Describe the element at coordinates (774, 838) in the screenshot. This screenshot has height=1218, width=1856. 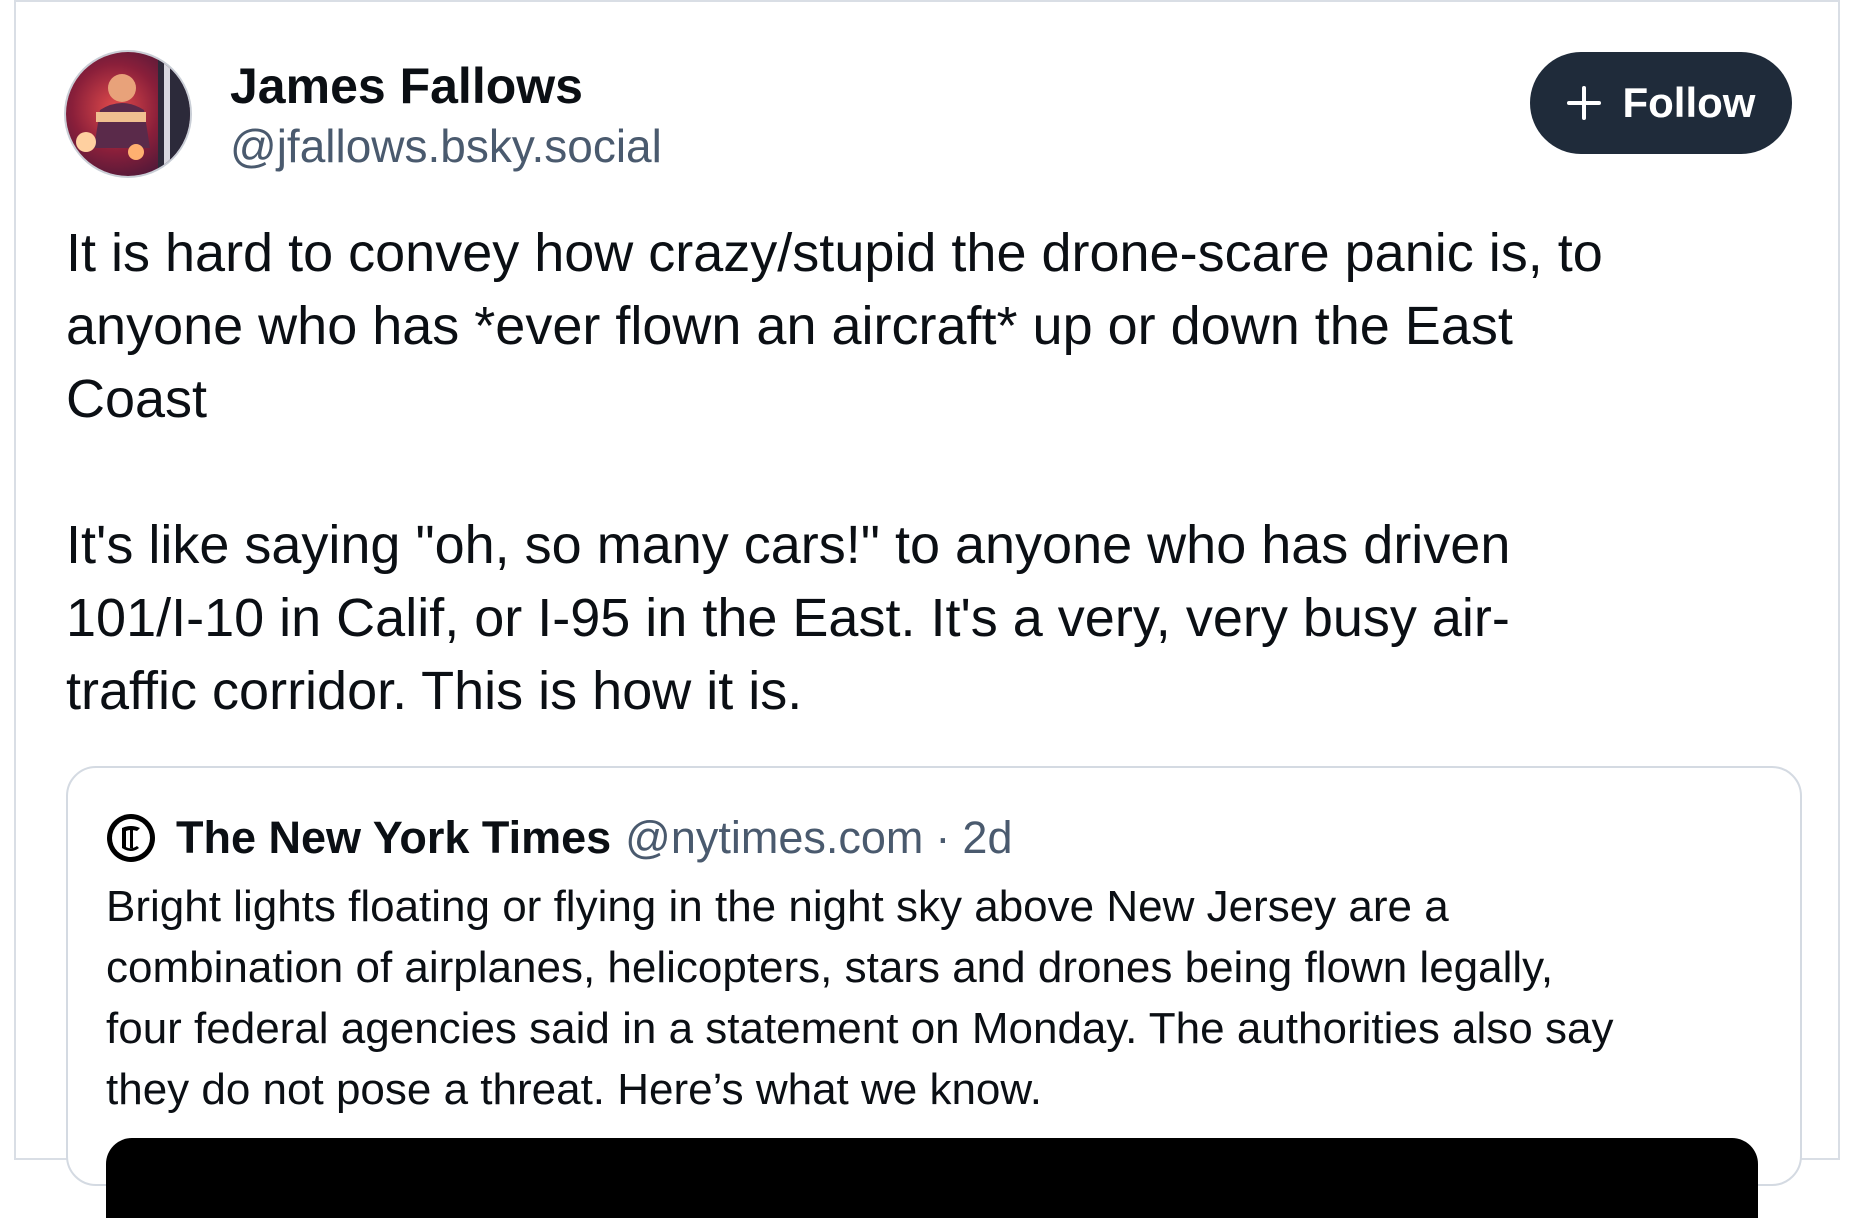
I see `quote-author-handle: @nytimes.com` at that location.